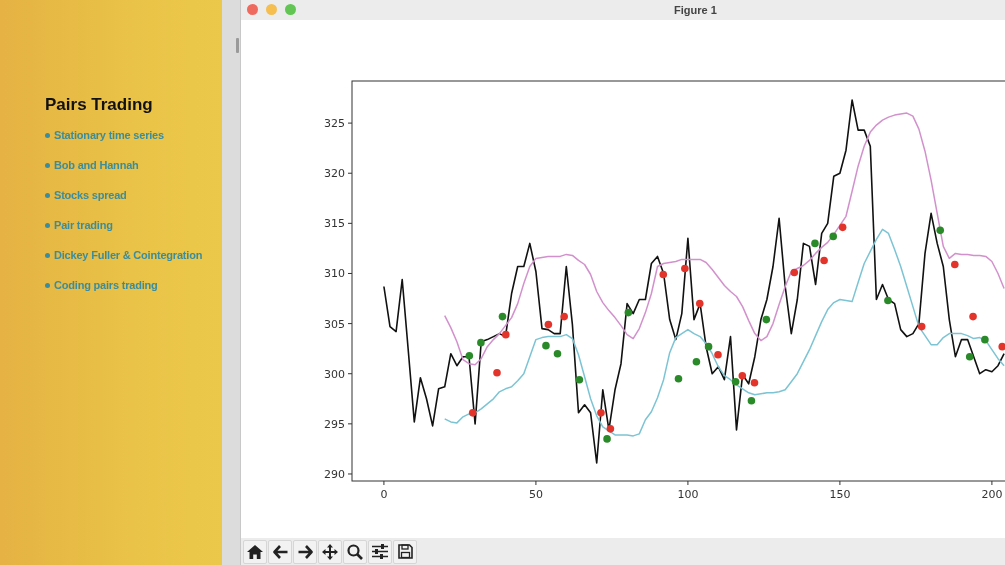 The width and height of the screenshot is (1005, 565). What do you see at coordinates (96, 165) in the screenshot?
I see `bullet-text: Bob and Hannah` at bounding box center [96, 165].